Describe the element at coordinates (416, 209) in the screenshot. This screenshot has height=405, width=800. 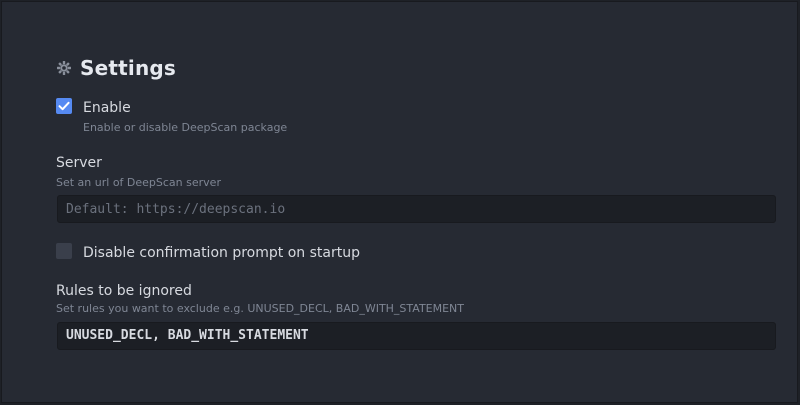
I see `server-input` at that location.